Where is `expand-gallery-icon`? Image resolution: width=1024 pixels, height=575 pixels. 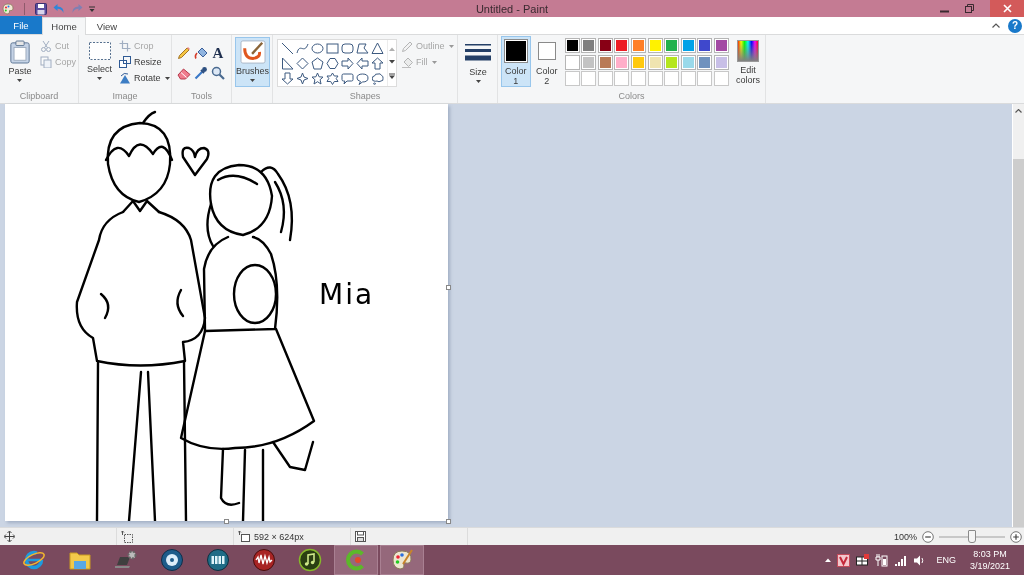 expand-gallery-icon is located at coordinates (392, 76).